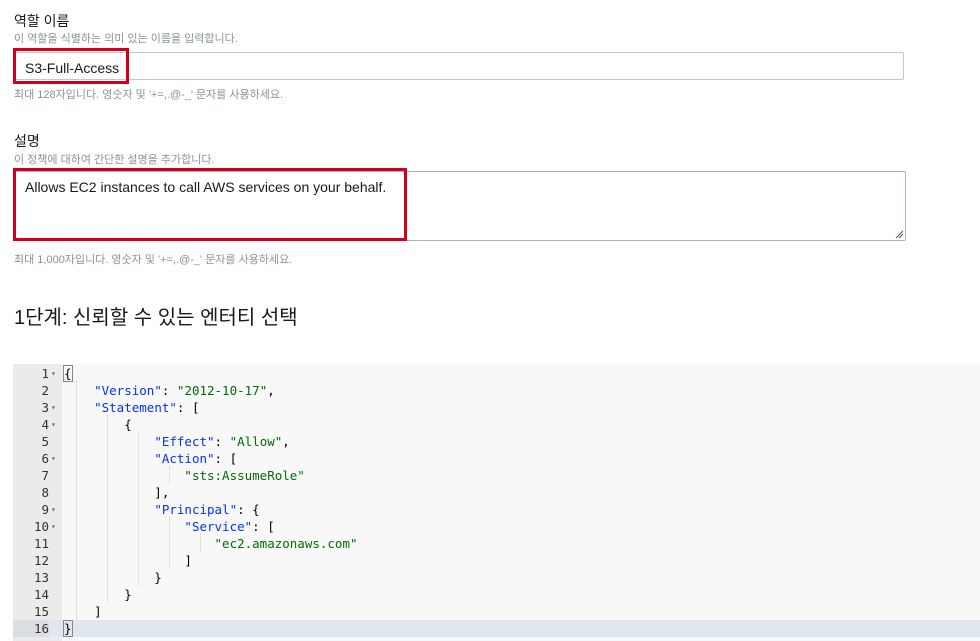 The height and width of the screenshot is (641, 980). I want to click on line-number: 4, so click(45, 424).